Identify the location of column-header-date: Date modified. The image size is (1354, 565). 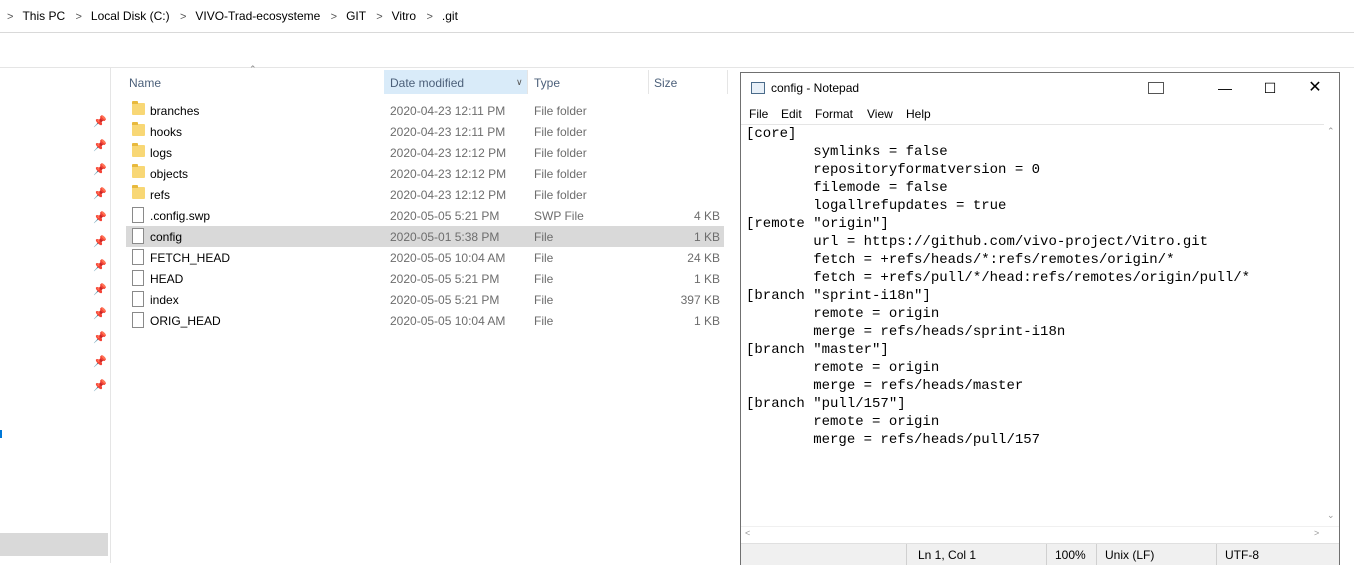
(427, 83).